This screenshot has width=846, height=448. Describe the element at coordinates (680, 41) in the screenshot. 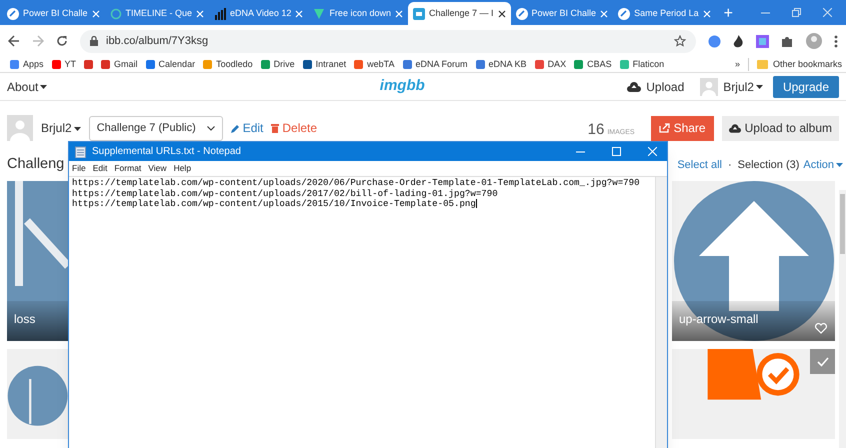

I see `star-icon` at that location.